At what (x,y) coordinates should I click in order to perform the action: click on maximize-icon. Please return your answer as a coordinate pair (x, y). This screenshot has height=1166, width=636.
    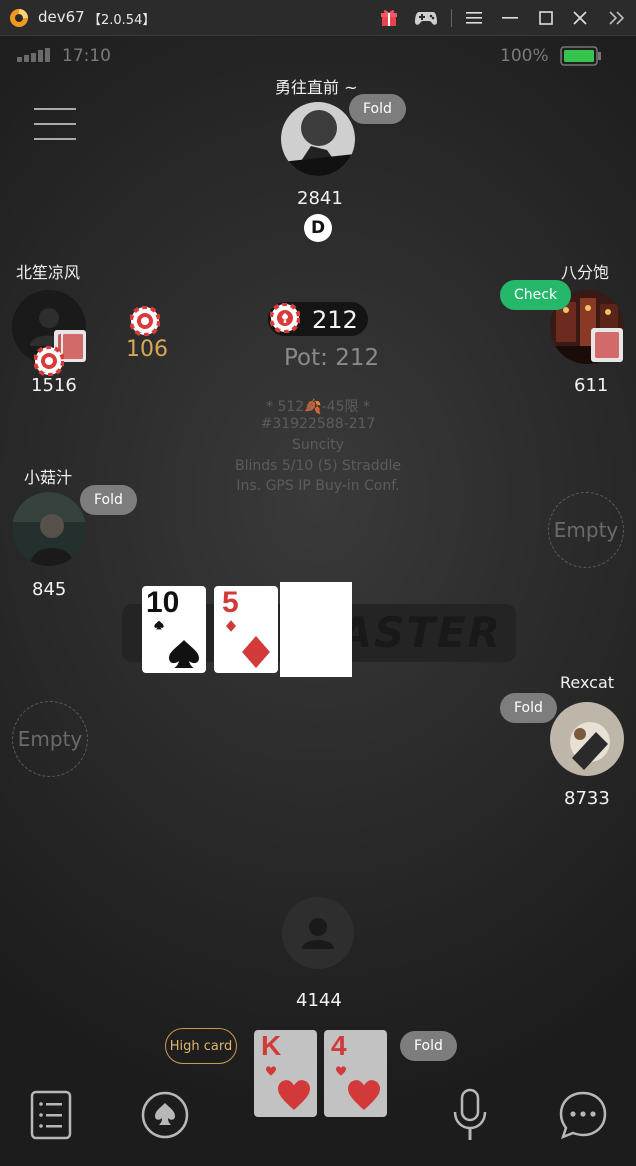
    Looking at the image, I should click on (546, 18).